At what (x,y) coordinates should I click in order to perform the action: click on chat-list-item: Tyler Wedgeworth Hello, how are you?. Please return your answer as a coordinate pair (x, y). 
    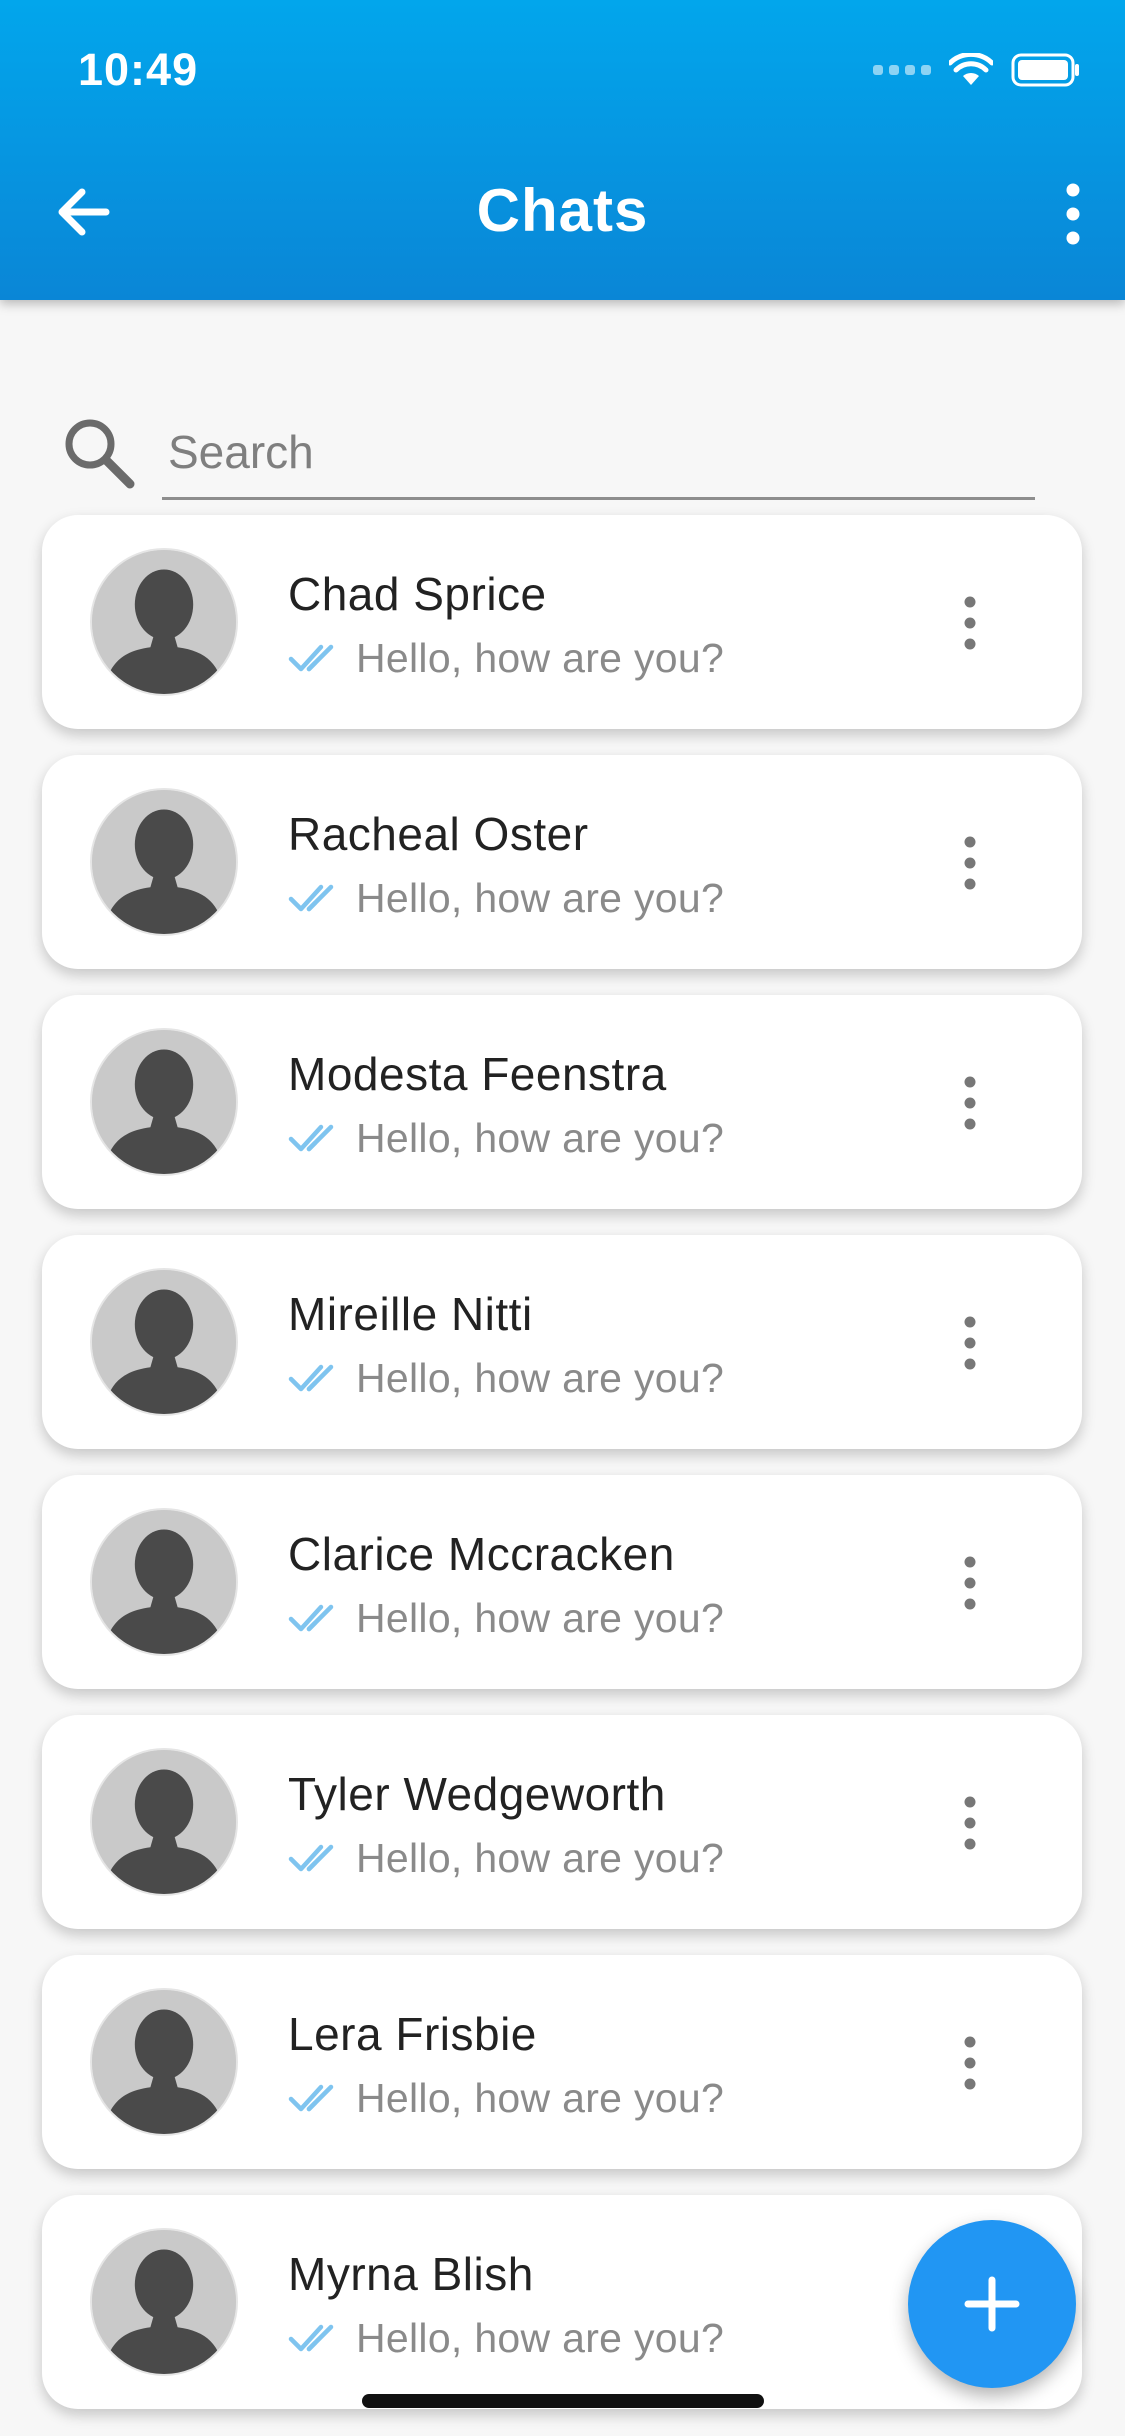
    Looking at the image, I should click on (562, 1822).